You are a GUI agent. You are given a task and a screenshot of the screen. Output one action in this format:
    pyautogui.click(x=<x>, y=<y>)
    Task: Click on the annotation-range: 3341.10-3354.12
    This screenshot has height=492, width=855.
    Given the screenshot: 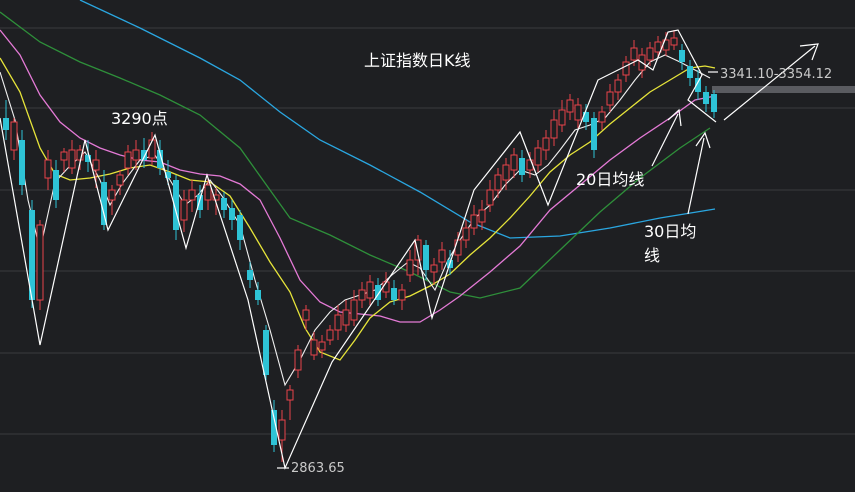 What is the action you would take?
    pyautogui.click(x=776, y=74)
    